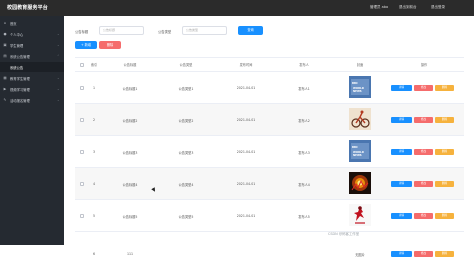 This screenshot has height=262, width=474. I want to click on cell-index: 1, so click(94, 88).